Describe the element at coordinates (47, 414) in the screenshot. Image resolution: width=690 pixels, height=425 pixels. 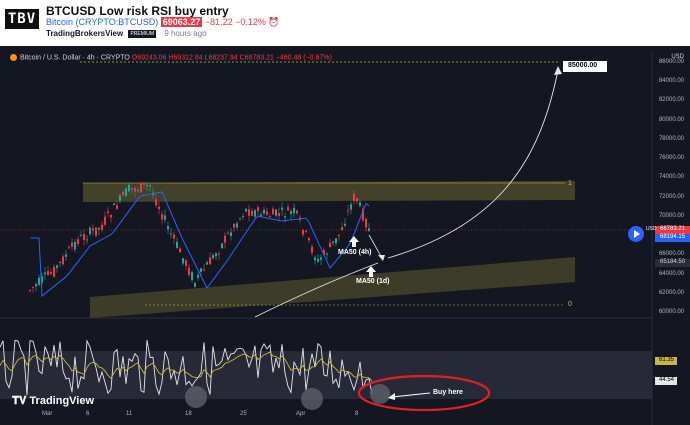
I see `time-tick: Mar` at that location.